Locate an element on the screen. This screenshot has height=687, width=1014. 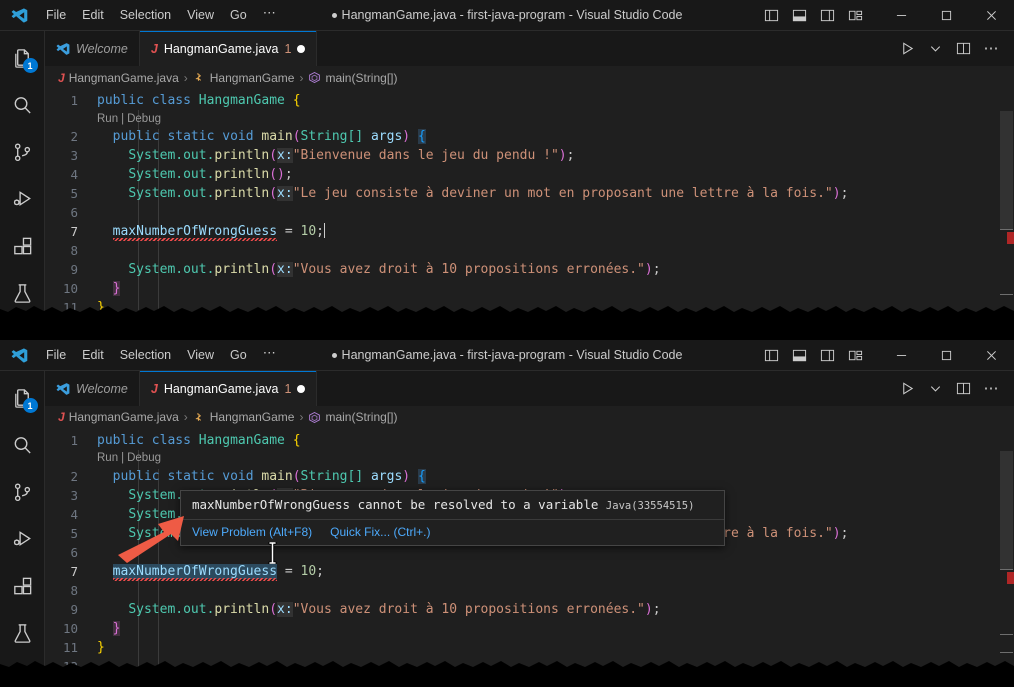
breadcrumb-file: J HangmanGame.java is located at coordinates (118, 78).